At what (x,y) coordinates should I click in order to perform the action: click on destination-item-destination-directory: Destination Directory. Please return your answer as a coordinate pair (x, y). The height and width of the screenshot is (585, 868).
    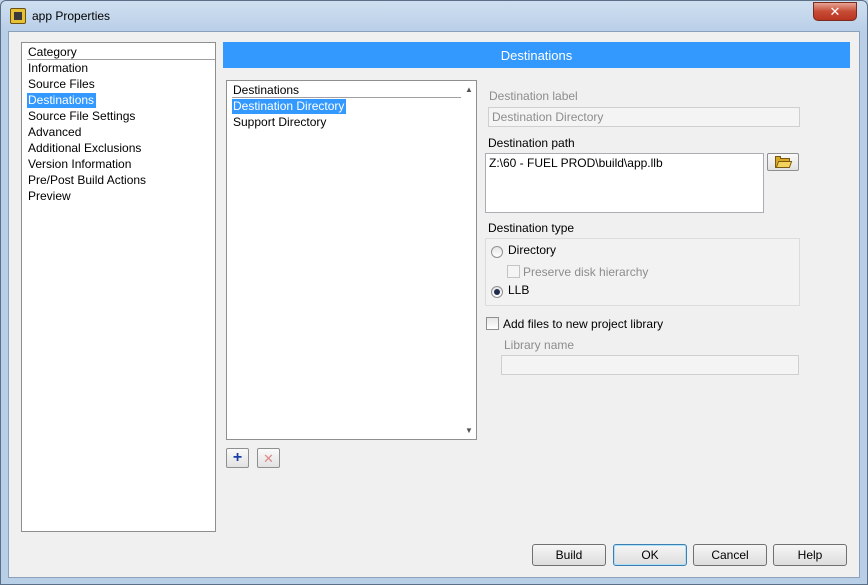
    Looking at the image, I should click on (289, 106).